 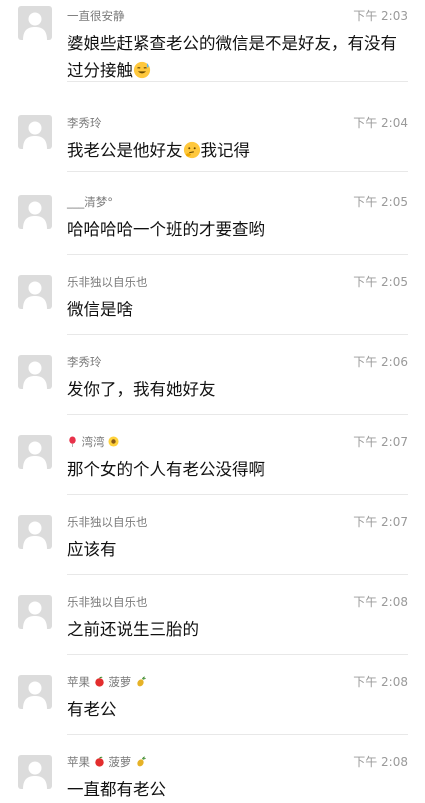 I want to click on message-text: 那个女的个人有老公没得啊, so click(x=166, y=469).